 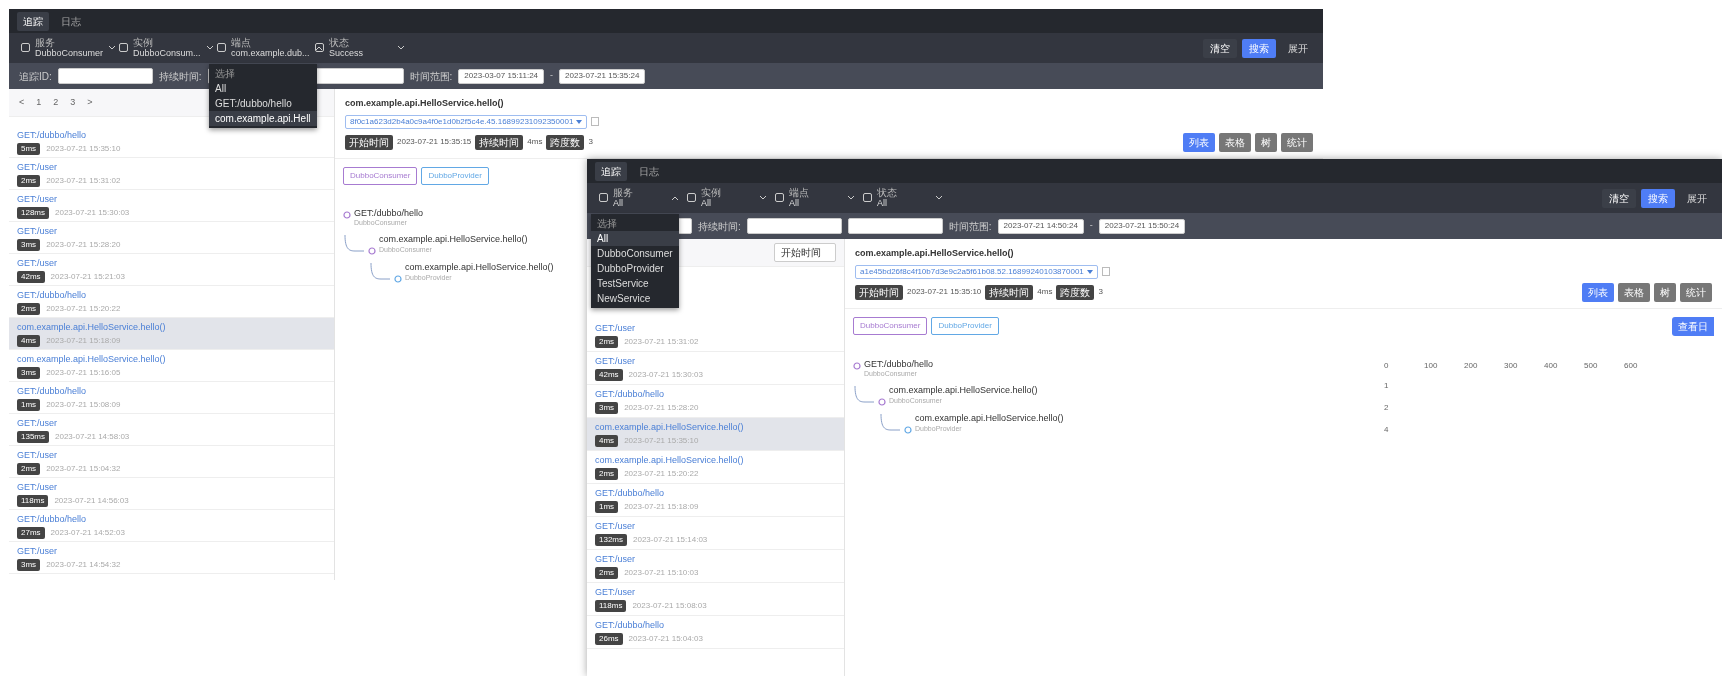 I want to click on trace-list-item: GET:/dubbo/hello 1ms 2023-07-21 15:18:09, so click(x=715, y=500).